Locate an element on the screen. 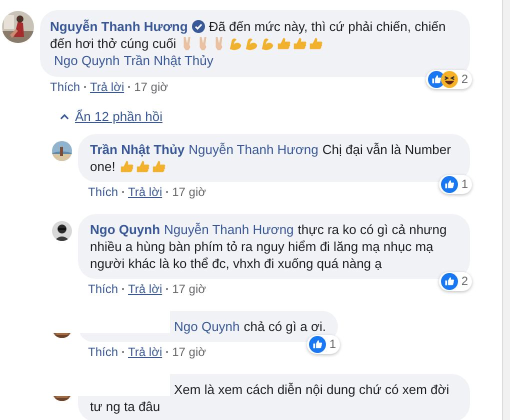  author-name: Nguyễn Thanh Hương is located at coordinates (119, 26).